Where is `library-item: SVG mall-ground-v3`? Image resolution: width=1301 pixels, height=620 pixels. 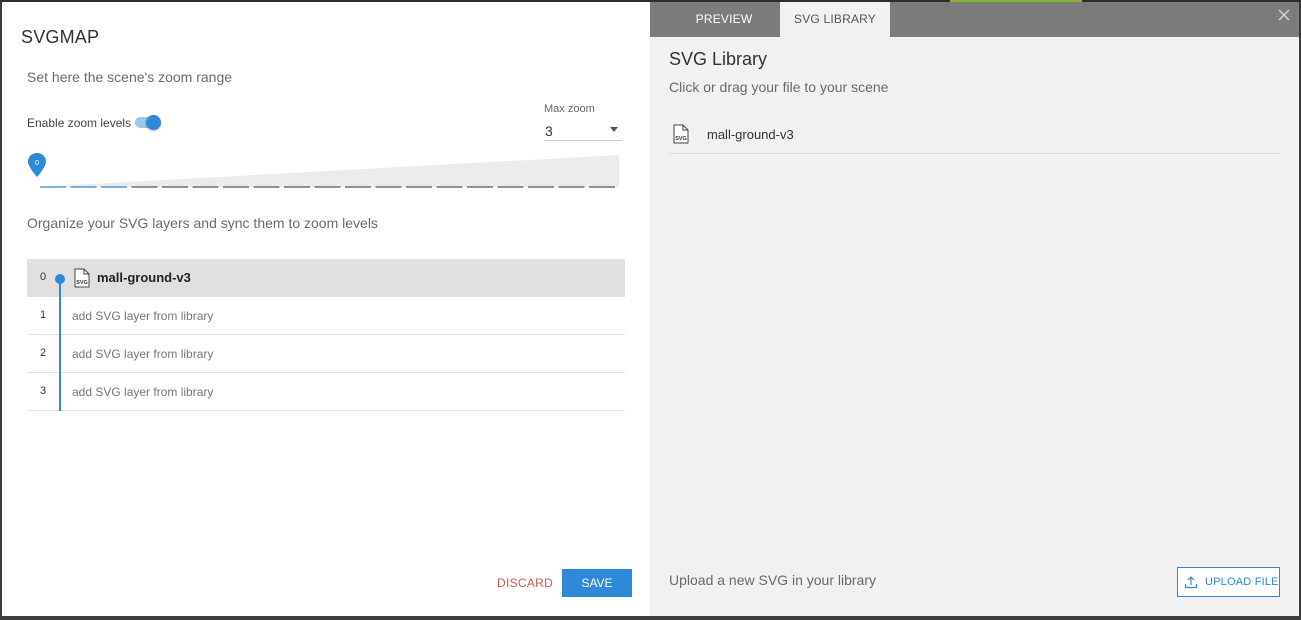 library-item: SVG mall-ground-v3 is located at coordinates (974, 135).